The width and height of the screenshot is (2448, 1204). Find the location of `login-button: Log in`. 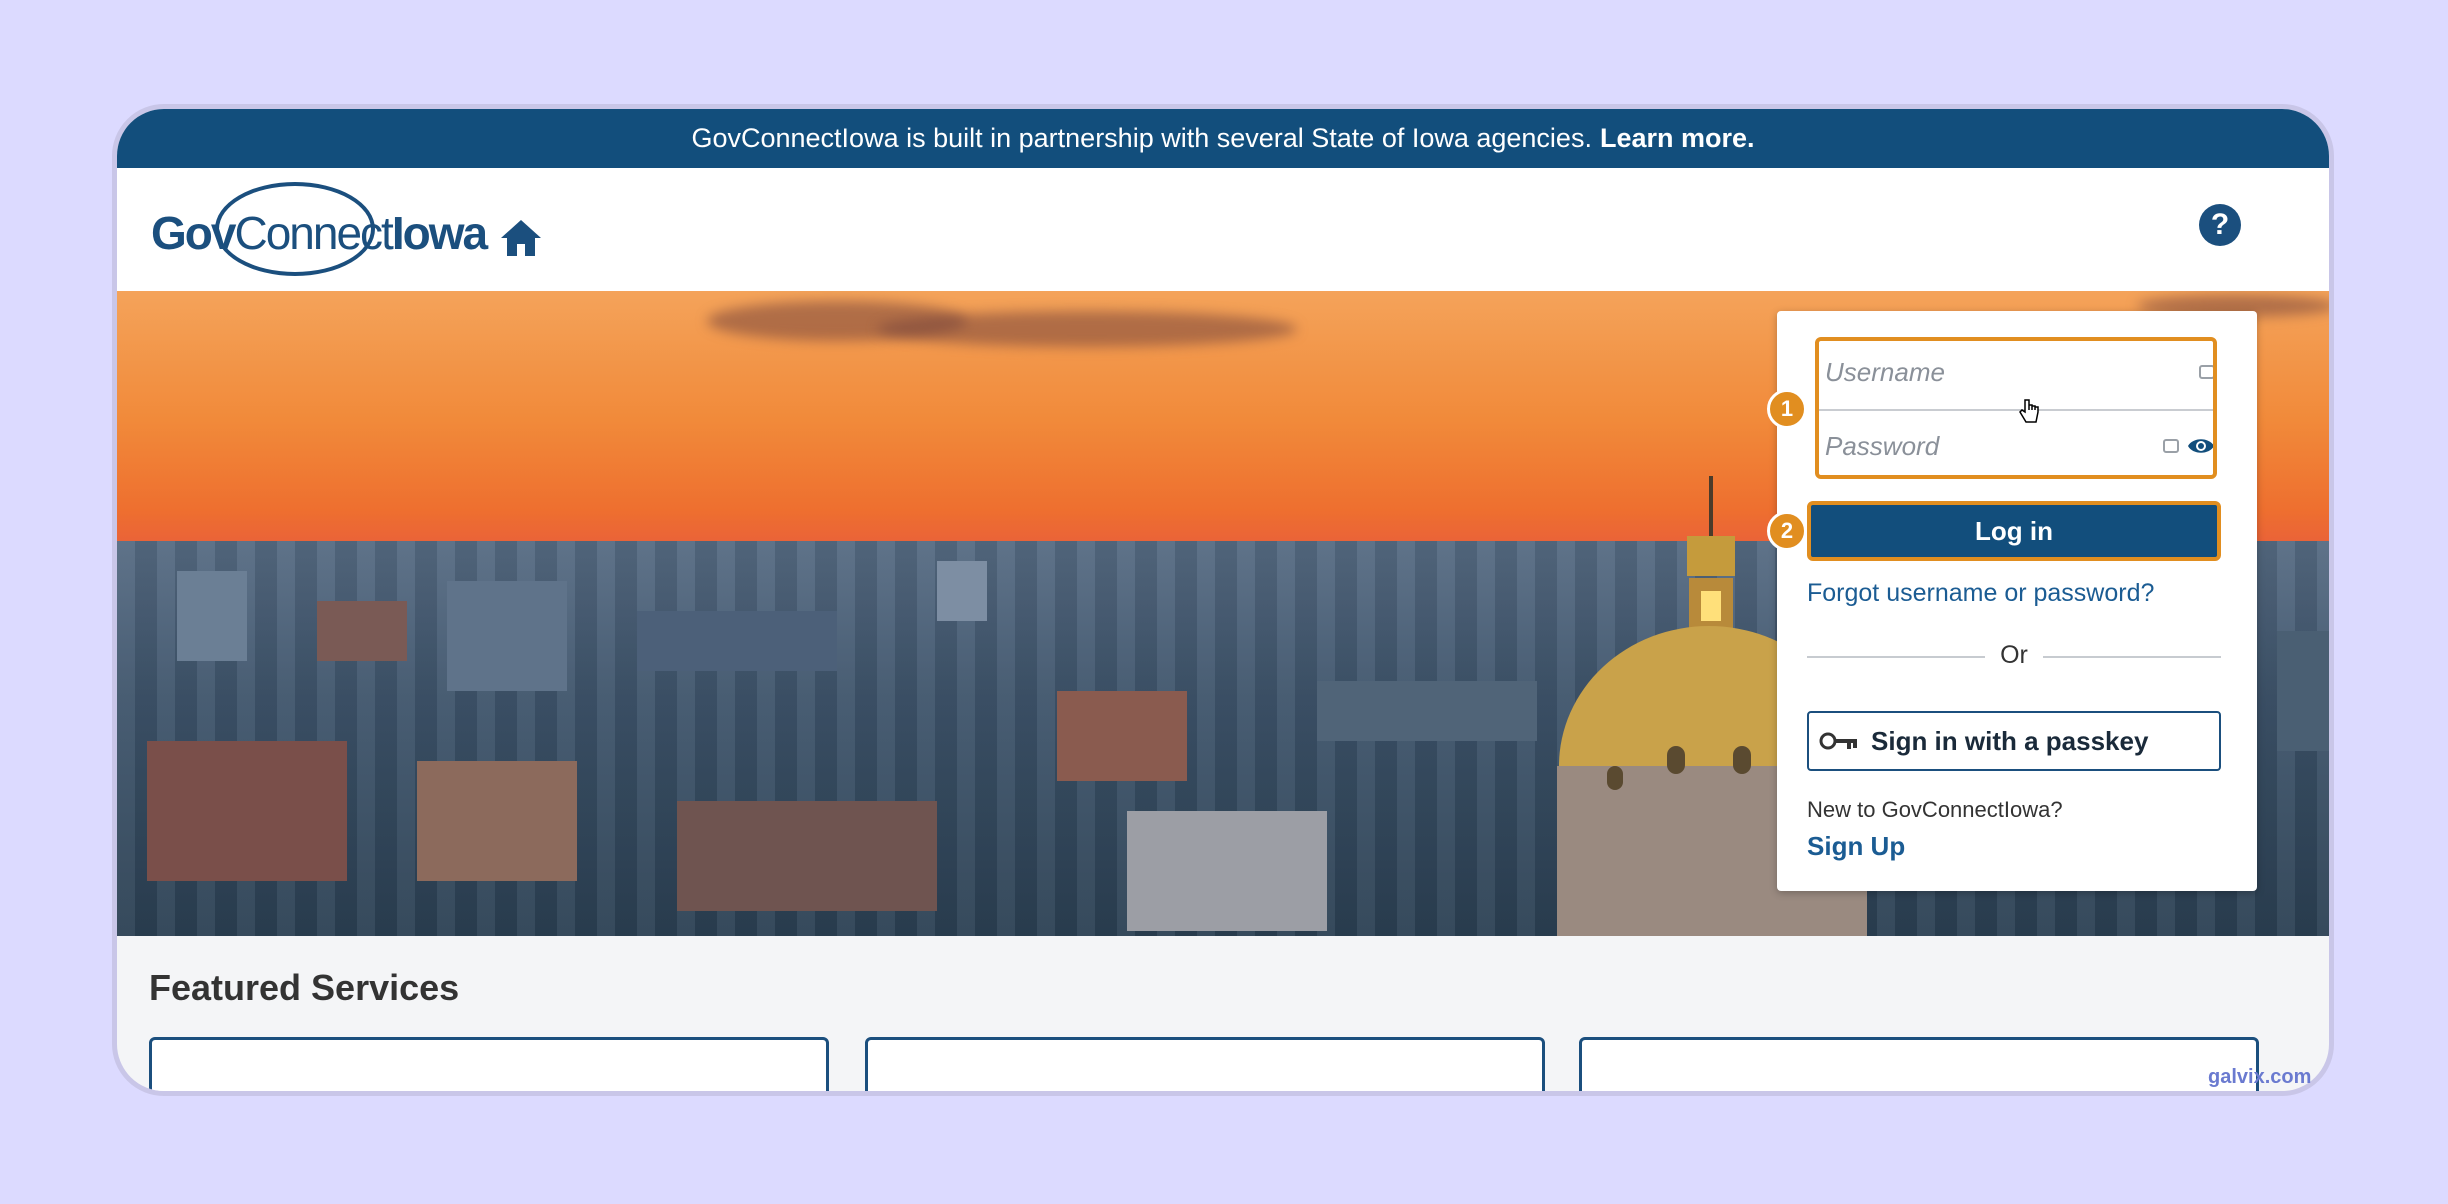

login-button: Log in is located at coordinates (2014, 531).